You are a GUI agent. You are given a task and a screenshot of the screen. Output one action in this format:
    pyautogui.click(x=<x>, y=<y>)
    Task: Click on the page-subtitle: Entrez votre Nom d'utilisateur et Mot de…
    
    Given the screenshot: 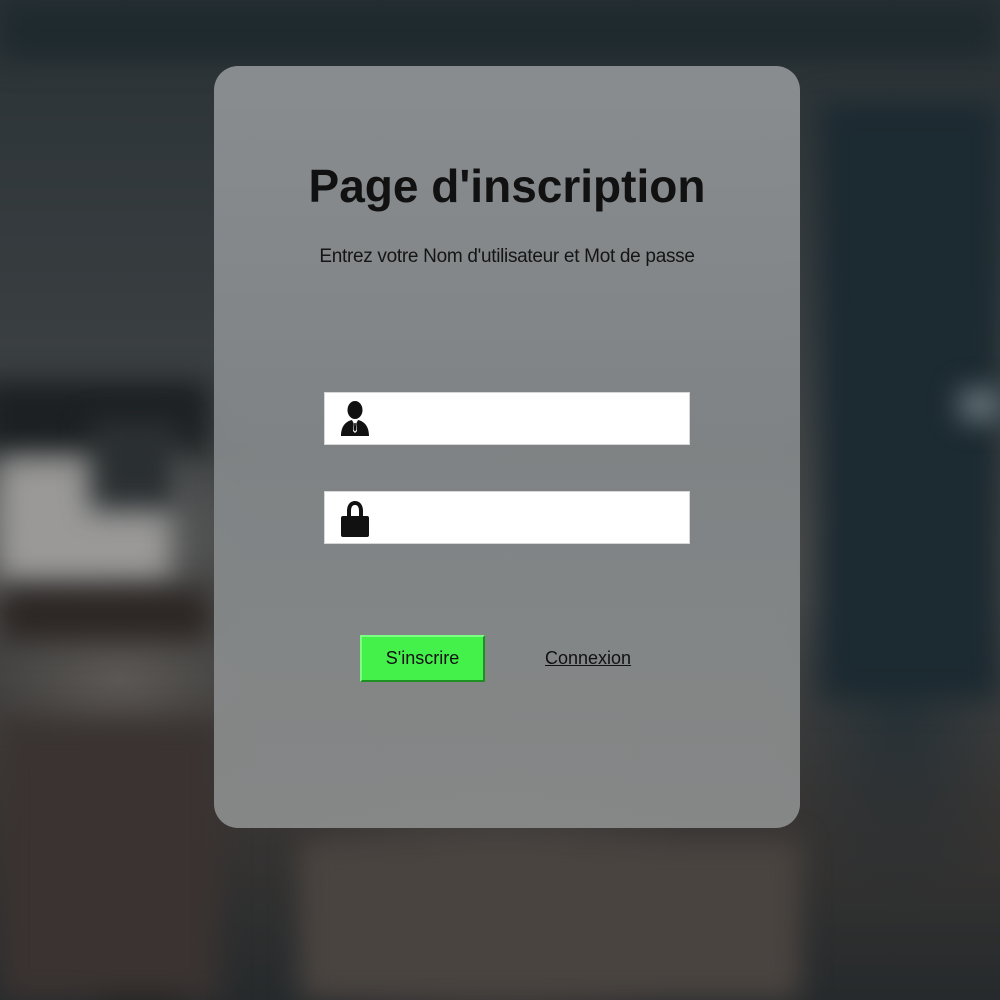 What is the action you would take?
    pyautogui.click(x=507, y=256)
    